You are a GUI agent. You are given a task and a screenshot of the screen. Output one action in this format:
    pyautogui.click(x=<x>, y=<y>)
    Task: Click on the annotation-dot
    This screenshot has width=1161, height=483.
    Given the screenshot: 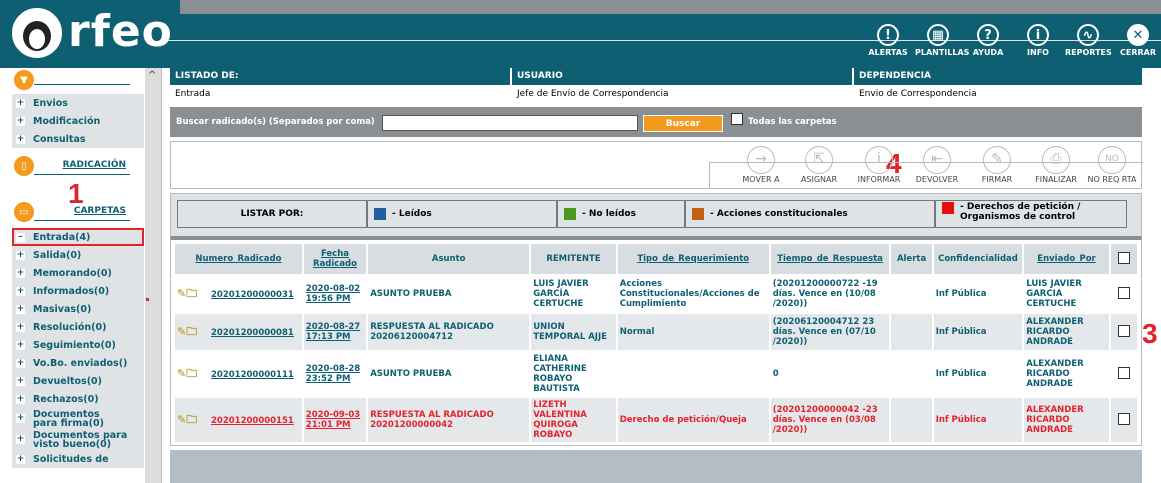 What is the action you would take?
    pyautogui.click(x=147, y=299)
    